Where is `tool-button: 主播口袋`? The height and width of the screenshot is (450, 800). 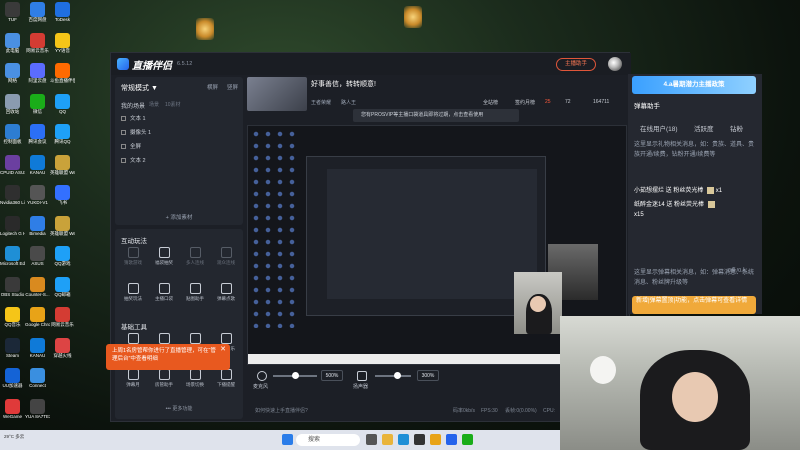 tool-button: 主播口袋 is located at coordinates (164, 298).